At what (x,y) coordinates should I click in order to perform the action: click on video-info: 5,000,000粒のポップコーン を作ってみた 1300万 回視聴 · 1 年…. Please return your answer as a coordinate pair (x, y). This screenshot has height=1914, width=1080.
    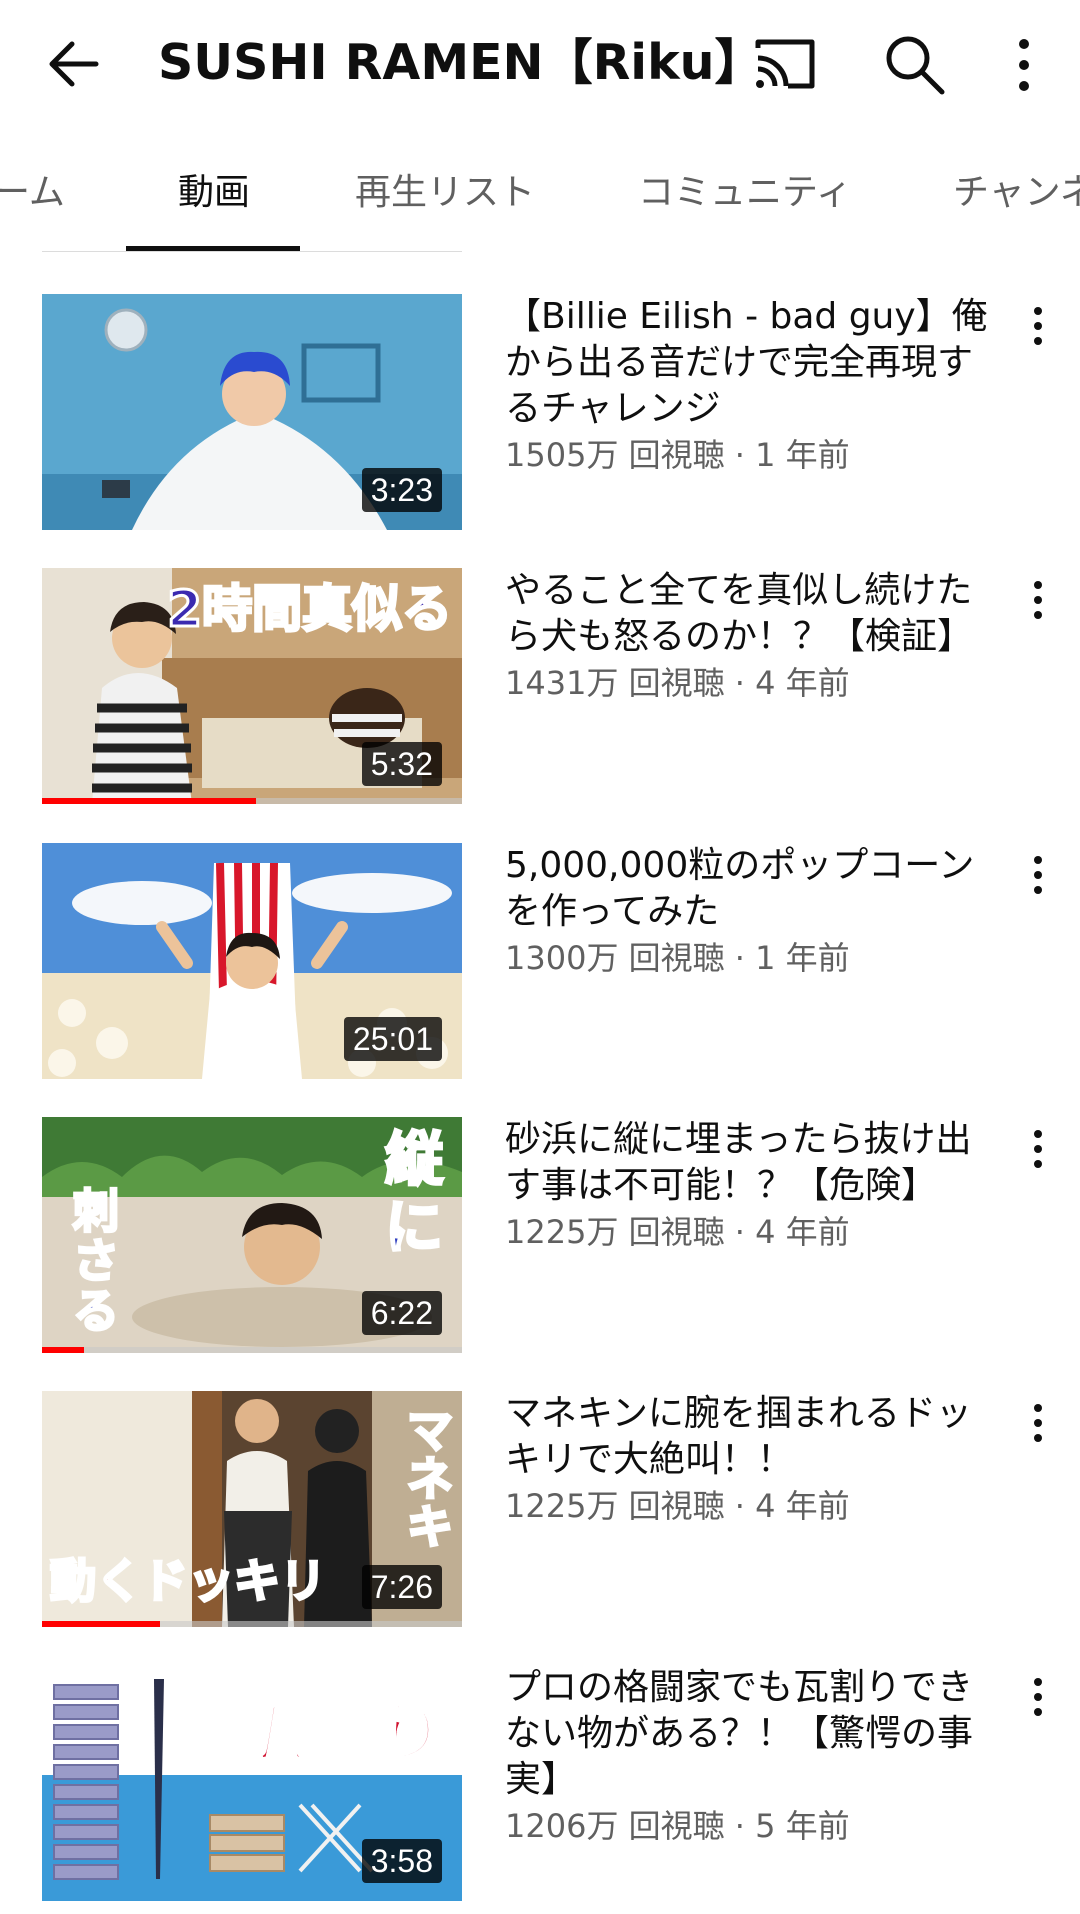
    Looking at the image, I should click on (755, 912).